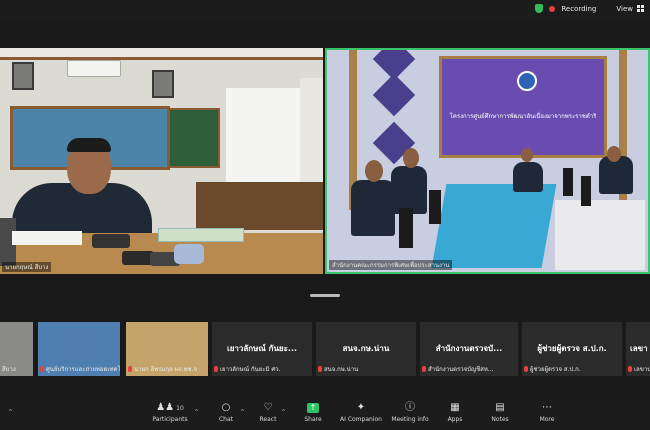  I want to click on tile-caption-text: สนจ.กษ.น่าน, so click(341, 369).